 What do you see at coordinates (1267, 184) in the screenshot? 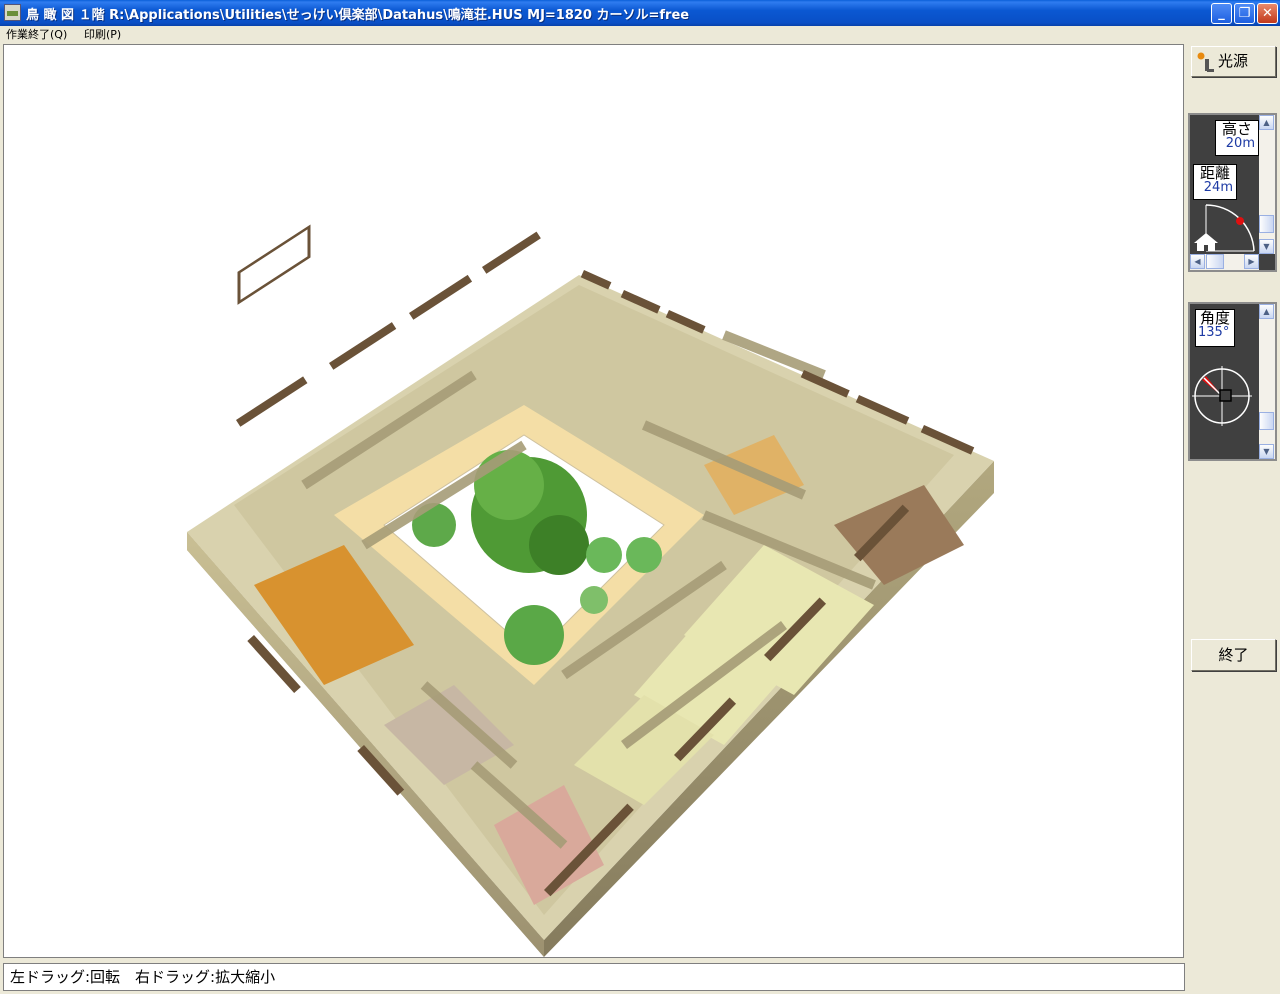
I see `height-scrollbar: ▲ ▼` at bounding box center [1267, 184].